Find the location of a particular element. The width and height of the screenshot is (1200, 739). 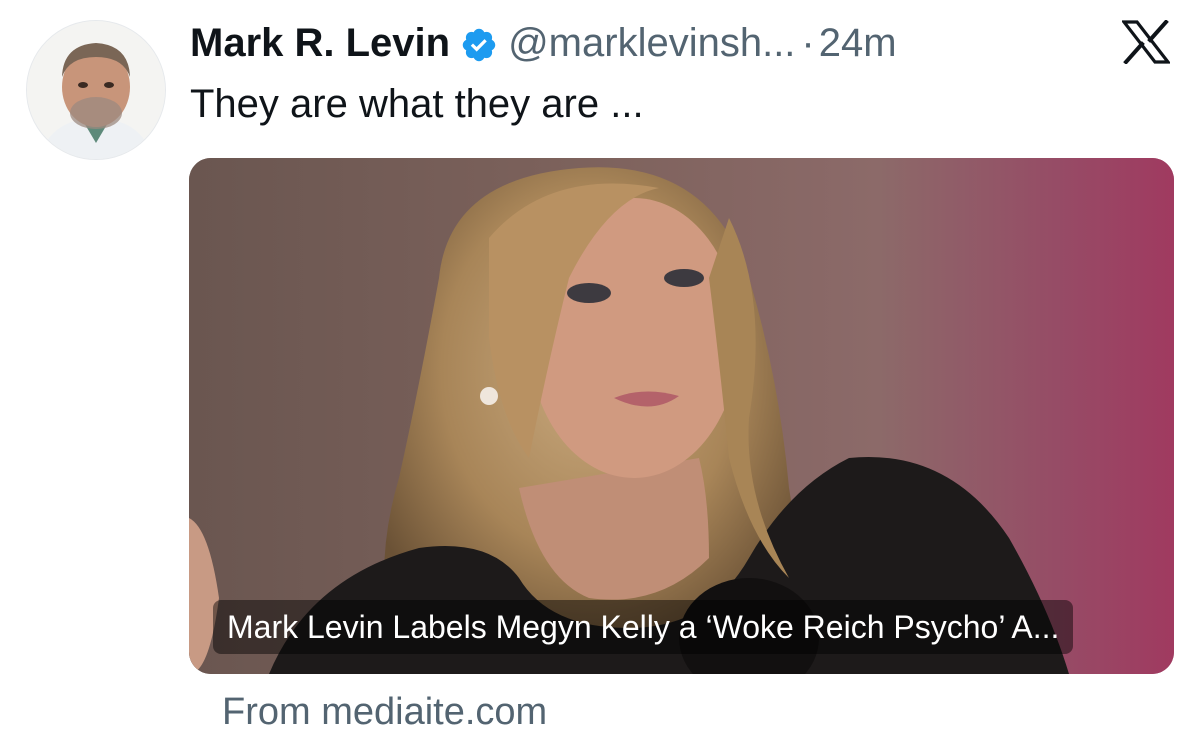

tweet-header: Mark R. Levin @marklevinsh... · 24m is located at coordinates (543, 43).